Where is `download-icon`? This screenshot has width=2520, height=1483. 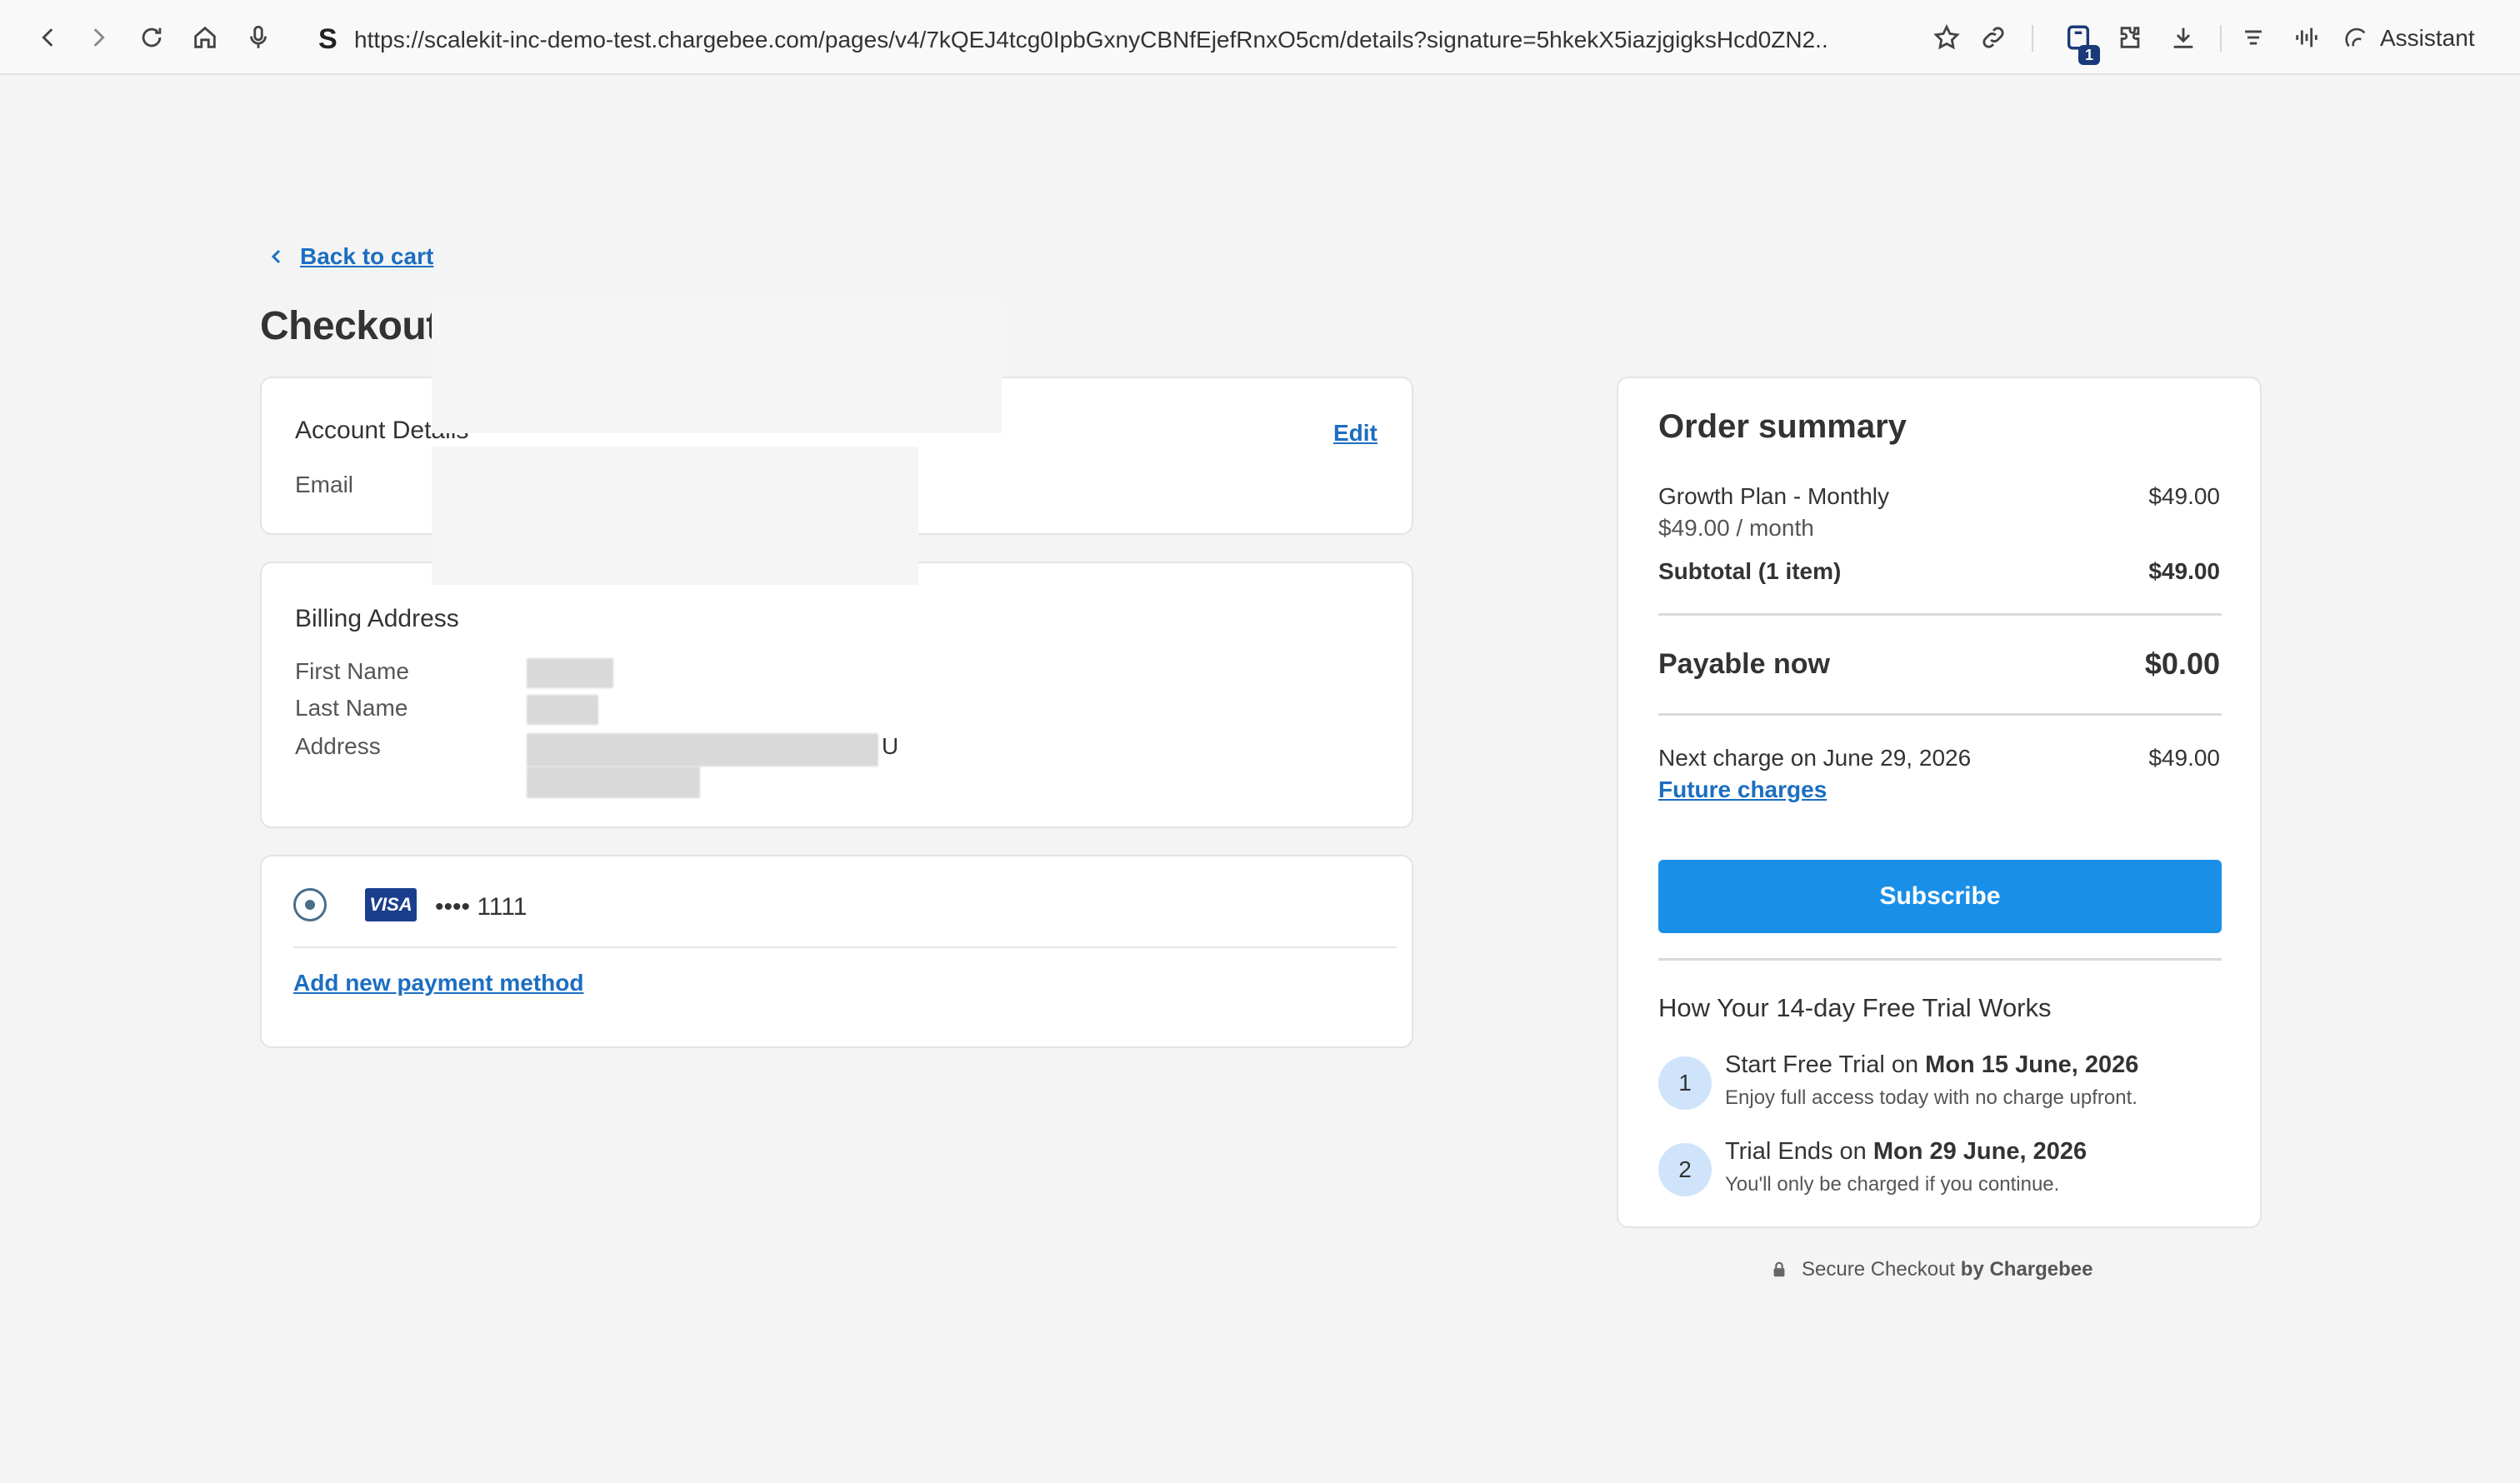
download-icon is located at coordinates (2183, 38).